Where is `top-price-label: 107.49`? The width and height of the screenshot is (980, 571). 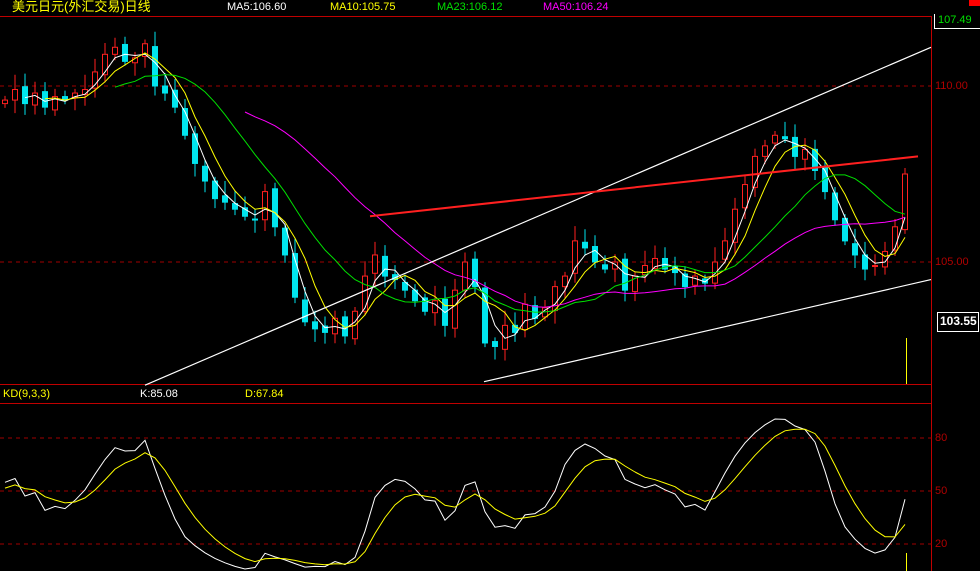
top-price-label: 107.49 is located at coordinates (957, 21).